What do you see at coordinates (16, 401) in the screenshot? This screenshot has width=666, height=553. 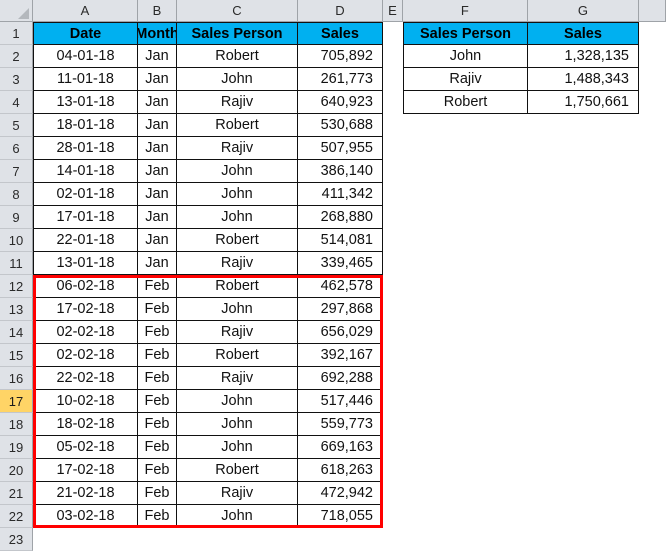 I see `row-header-17: 17` at bounding box center [16, 401].